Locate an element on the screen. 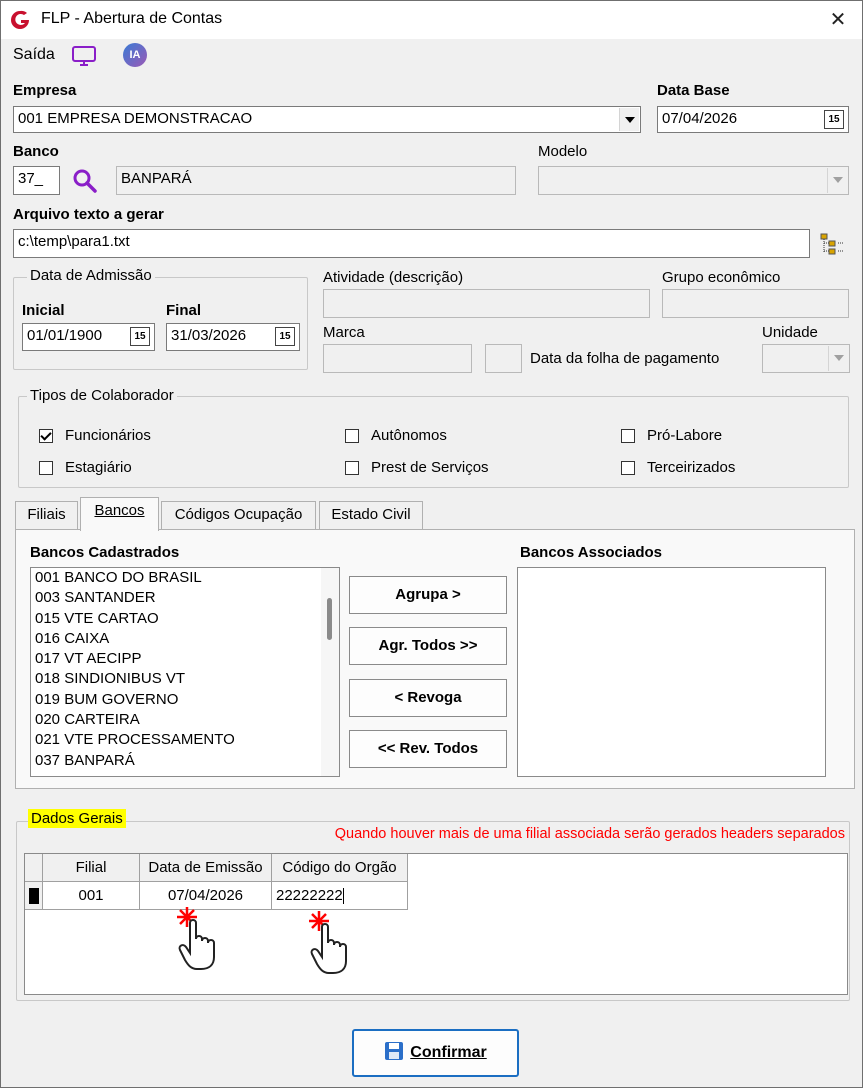  row-indicator is located at coordinates (34, 896).